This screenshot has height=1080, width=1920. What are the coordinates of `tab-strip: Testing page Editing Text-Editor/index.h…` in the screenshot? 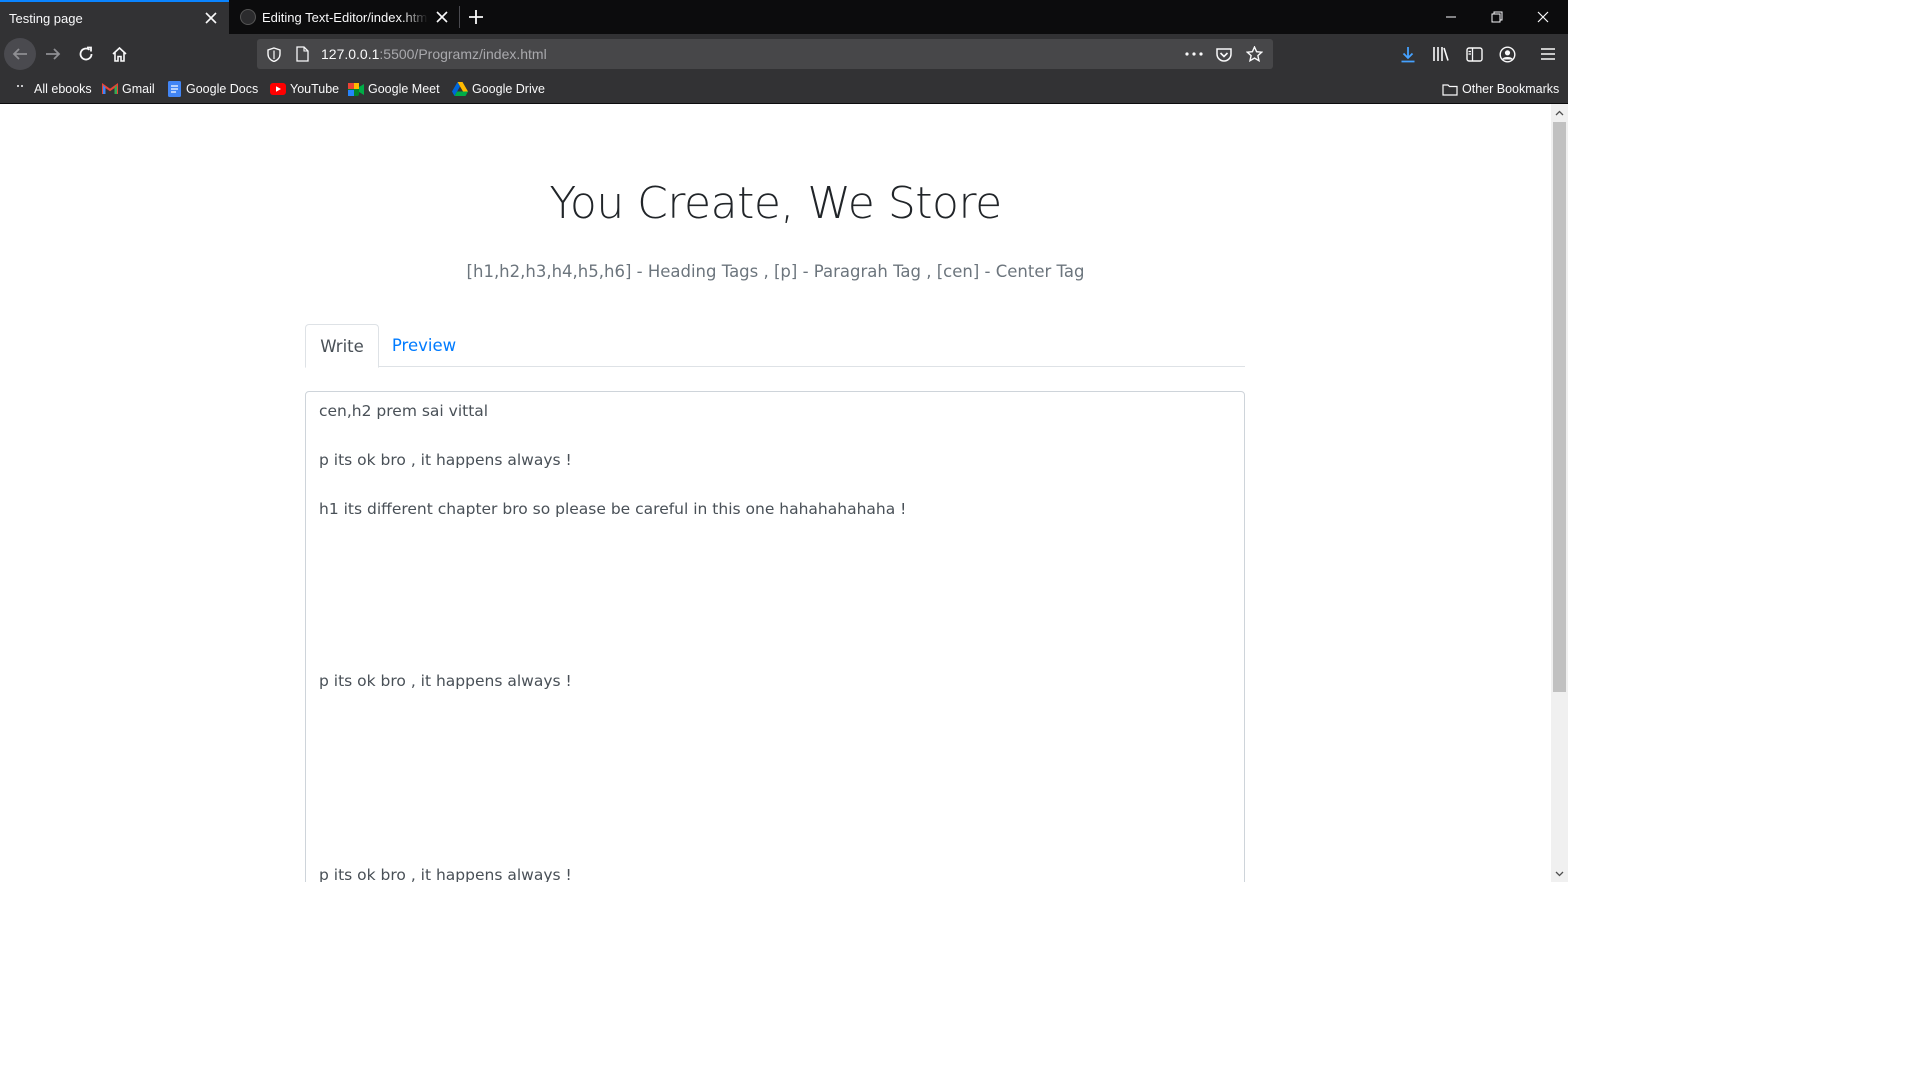 It's located at (784, 17).